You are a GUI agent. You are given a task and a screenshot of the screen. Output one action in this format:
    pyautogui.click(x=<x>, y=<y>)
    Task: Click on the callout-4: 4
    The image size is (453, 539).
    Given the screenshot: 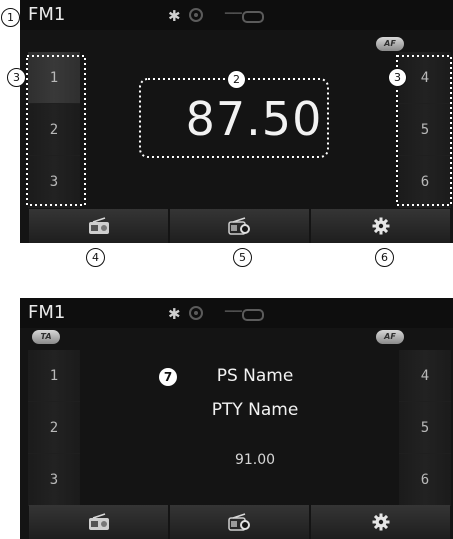 What is the action you would take?
    pyautogui.click(x=95, y=257)
    